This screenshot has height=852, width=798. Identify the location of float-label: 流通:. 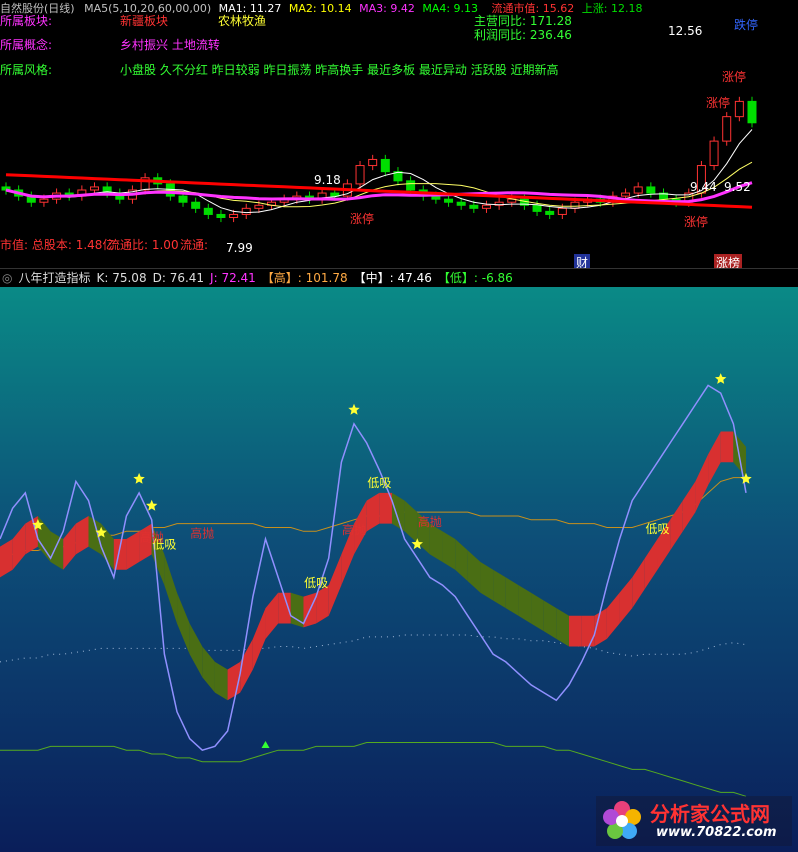
(194, 245).